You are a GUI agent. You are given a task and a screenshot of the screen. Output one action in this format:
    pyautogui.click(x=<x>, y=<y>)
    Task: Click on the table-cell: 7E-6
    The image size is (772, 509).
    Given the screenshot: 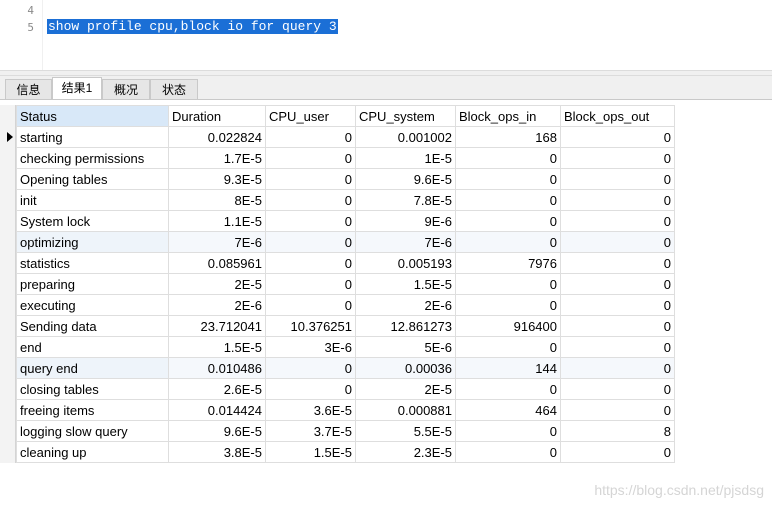 What is the action you would take?
    pyautogui.click(x=405, y=242)
    